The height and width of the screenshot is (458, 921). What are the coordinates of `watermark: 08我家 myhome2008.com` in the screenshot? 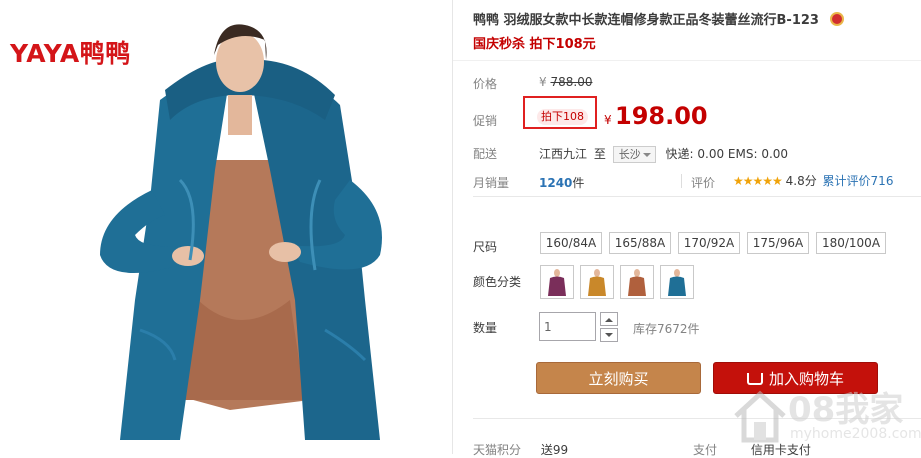 It's located at (825, 417).